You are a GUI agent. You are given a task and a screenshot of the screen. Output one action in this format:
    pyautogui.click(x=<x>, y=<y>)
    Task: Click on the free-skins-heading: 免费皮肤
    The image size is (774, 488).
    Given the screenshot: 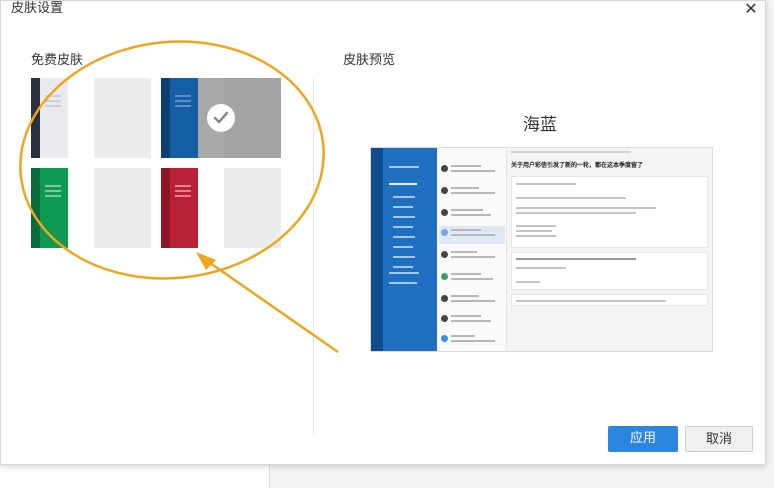 What is the action you would take?
    pyautogui.click(x=57, y=60)
    